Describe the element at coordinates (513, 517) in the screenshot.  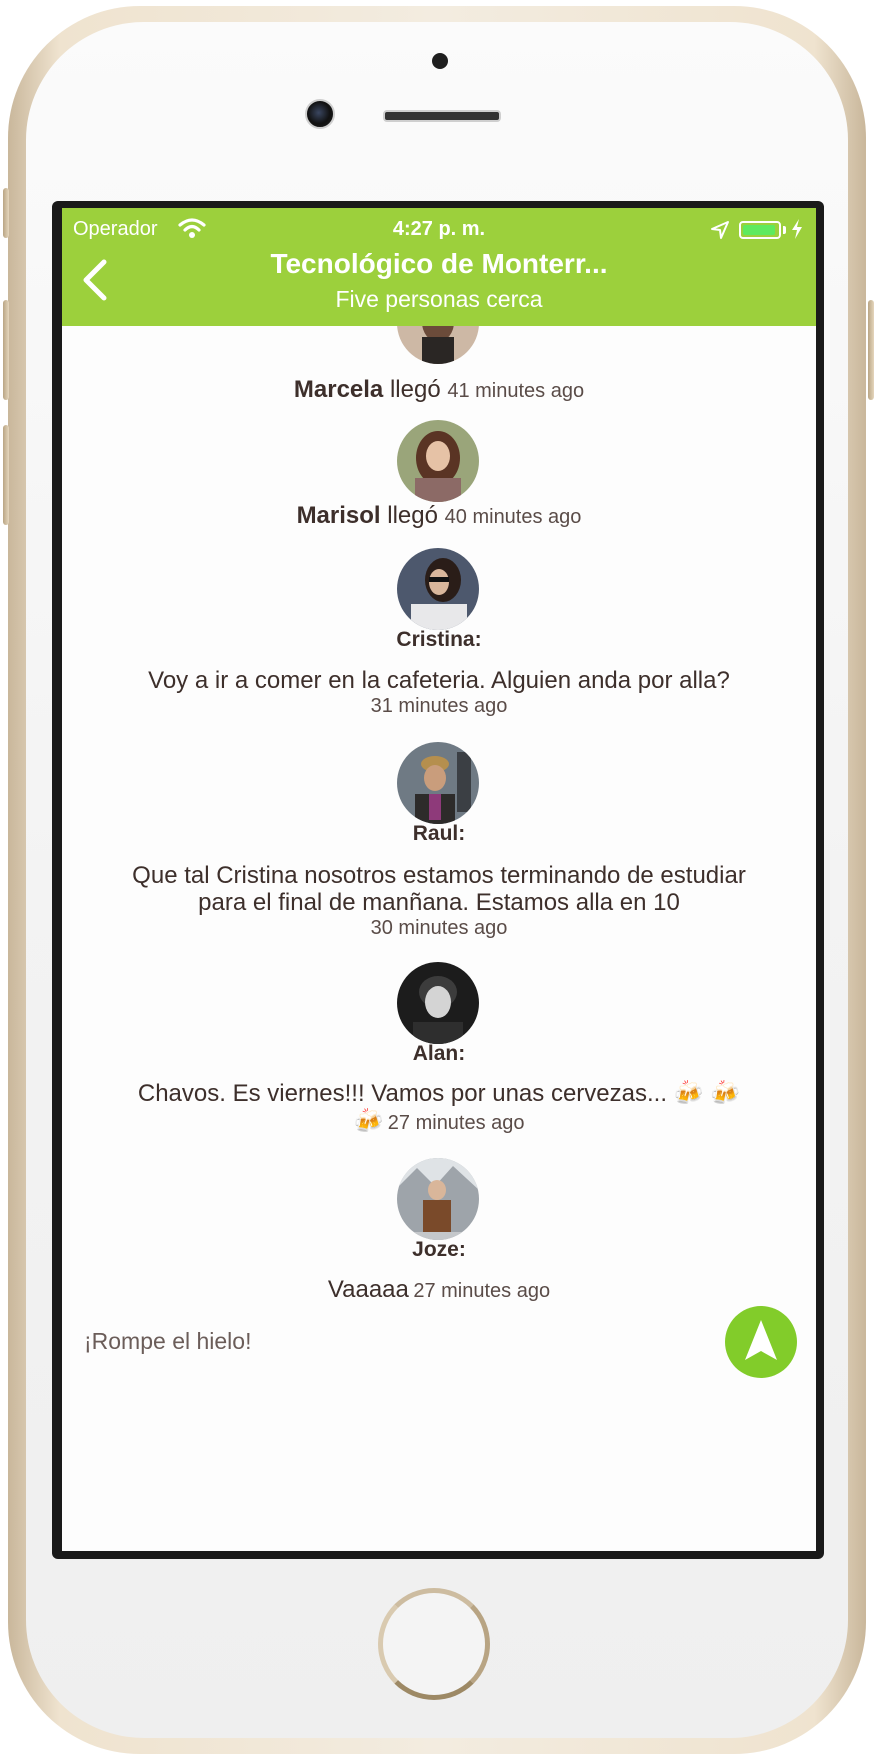
I see `timestamp: 40 minutes ago` at that location.